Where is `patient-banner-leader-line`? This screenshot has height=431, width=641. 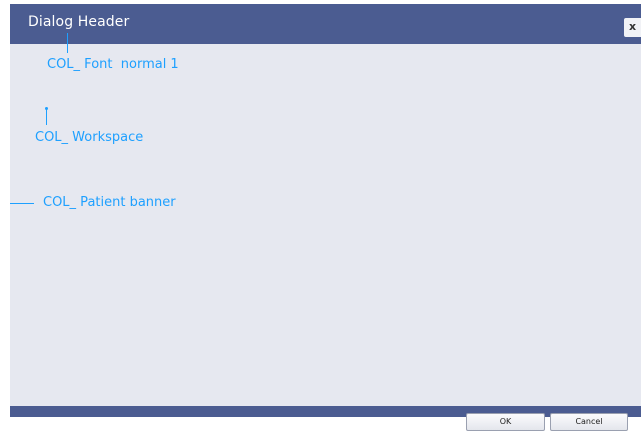 patient-banner-leader-line is located at coordinates (22, 203).